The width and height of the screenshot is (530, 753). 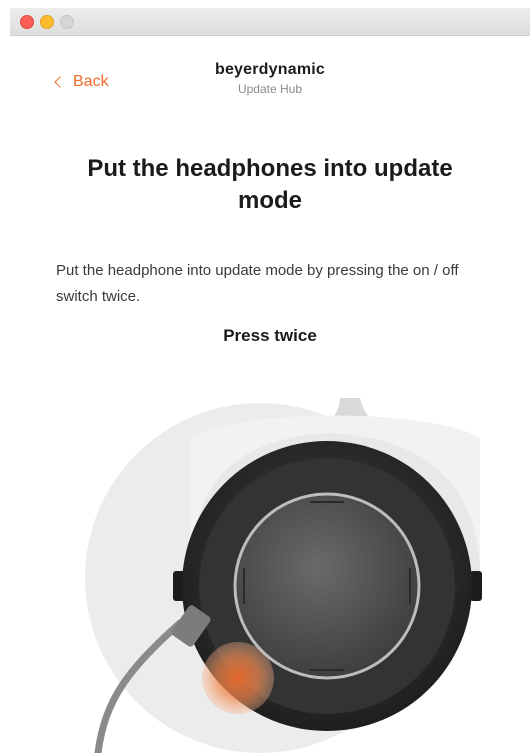 I want to click on zoom-window-button, so click(x=67, y=22).